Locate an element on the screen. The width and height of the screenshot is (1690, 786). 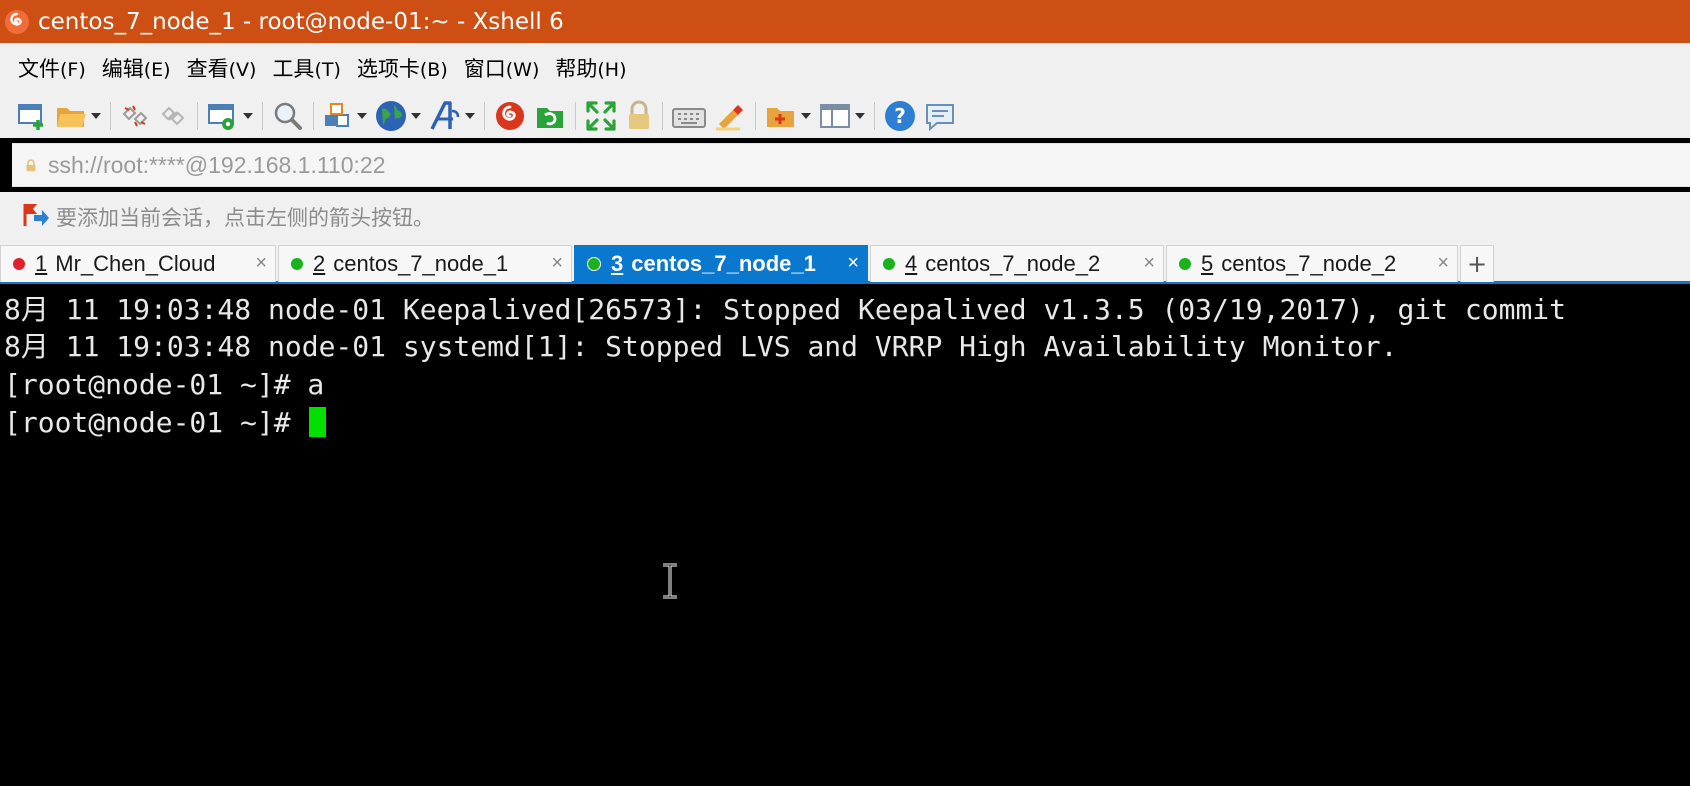
highlight-icon is located at coordinates (729, 117).